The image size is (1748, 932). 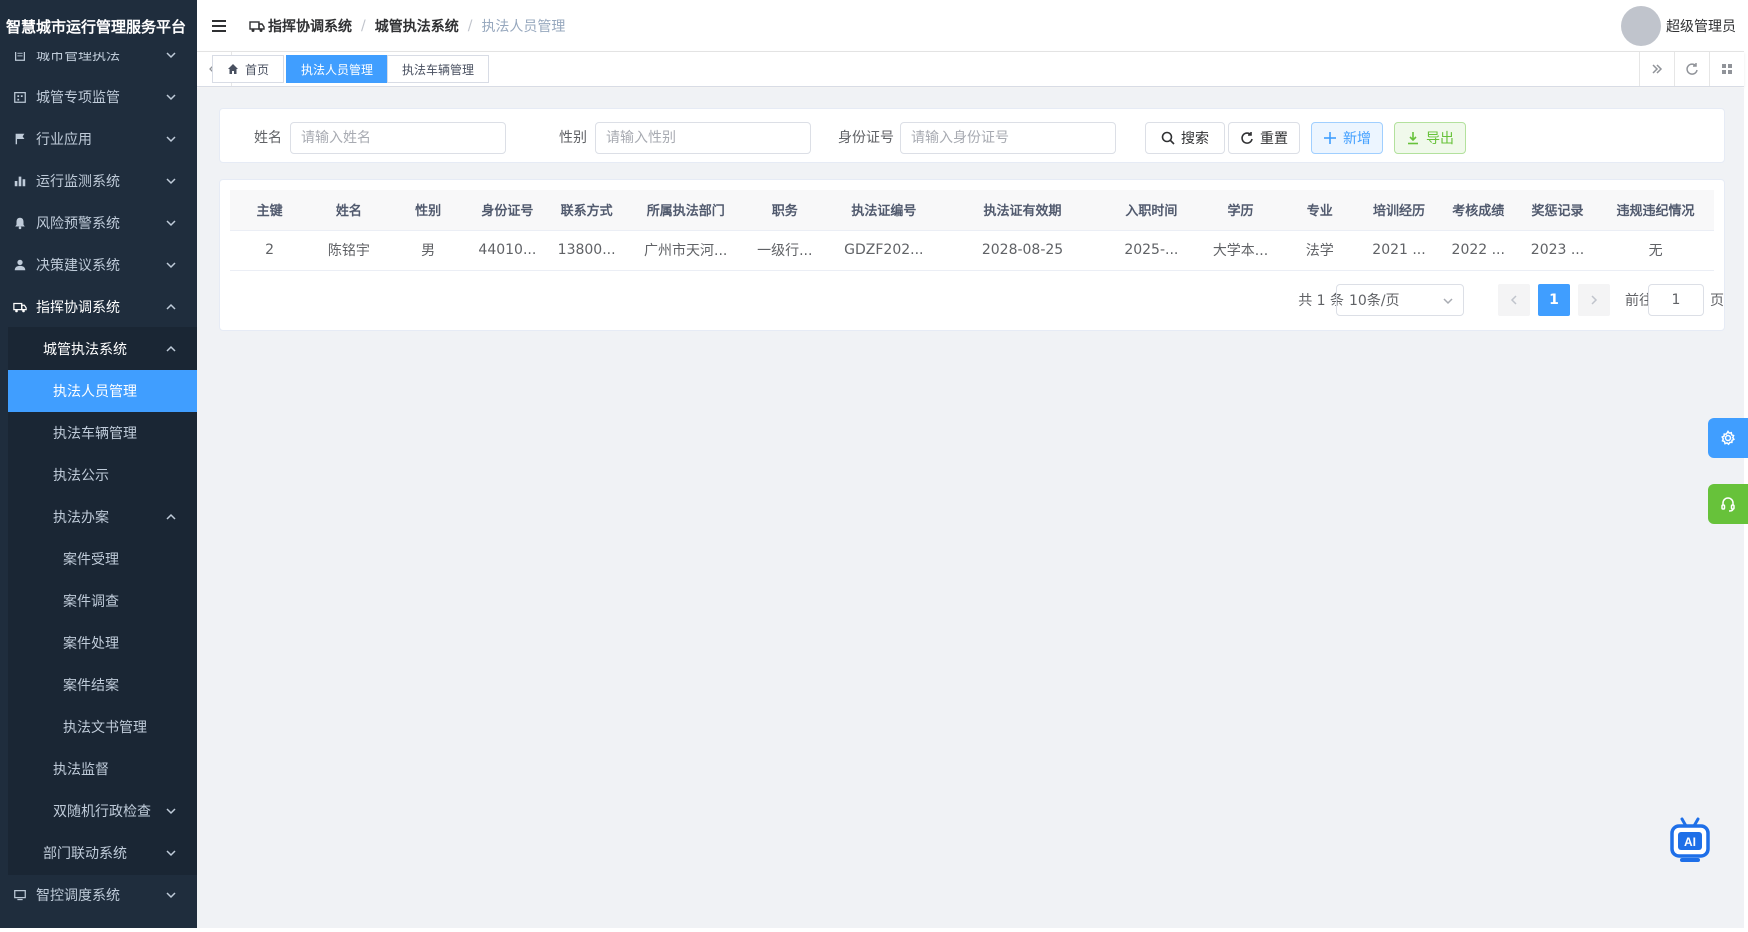 What do you see at coordinates (1151, 210) in the screenshot?
I see `column-header: 入职时间` at bounding box center [1151, 210].